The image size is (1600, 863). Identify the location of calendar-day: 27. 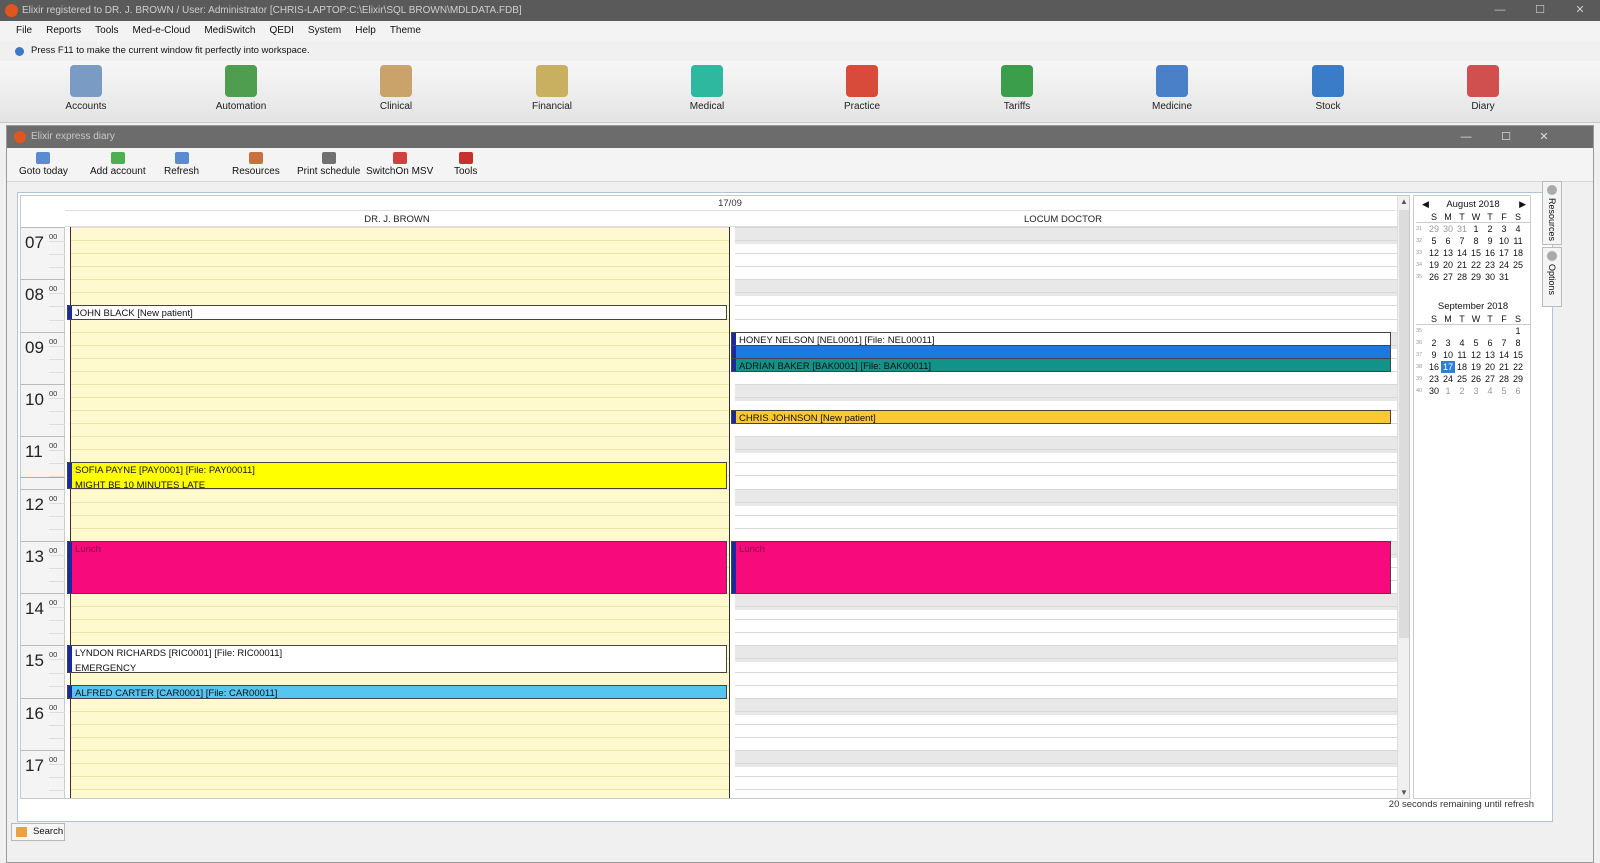
(1490, 379).